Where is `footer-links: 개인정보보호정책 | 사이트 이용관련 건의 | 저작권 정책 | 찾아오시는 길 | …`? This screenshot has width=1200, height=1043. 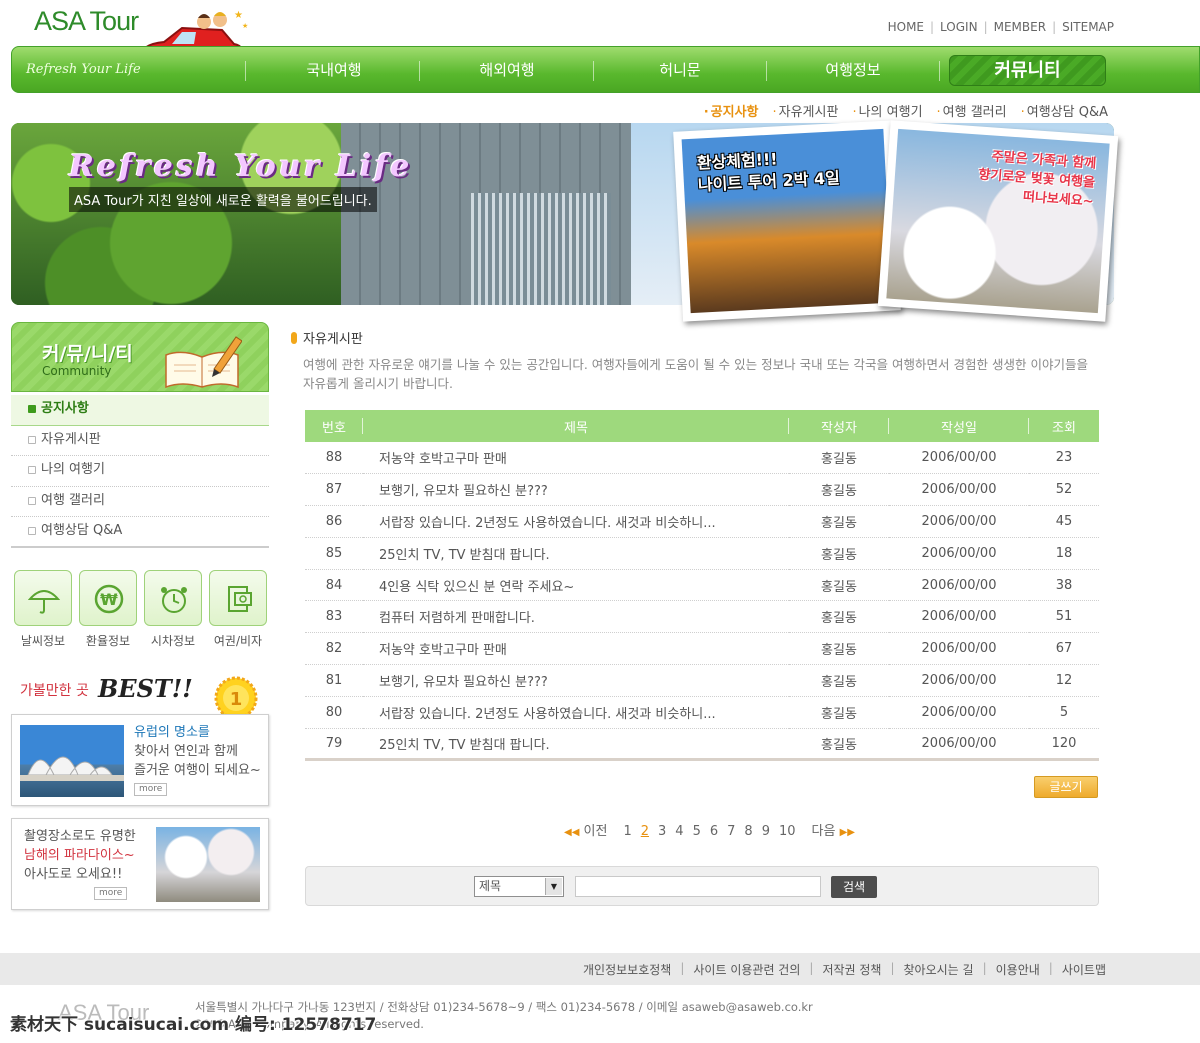
footer-links: 개인정보보호정책 | 사이트 이용관련 건의 | 저작권 정책 | 찾아오시는 길 | … is located at coordinates (844, 969).